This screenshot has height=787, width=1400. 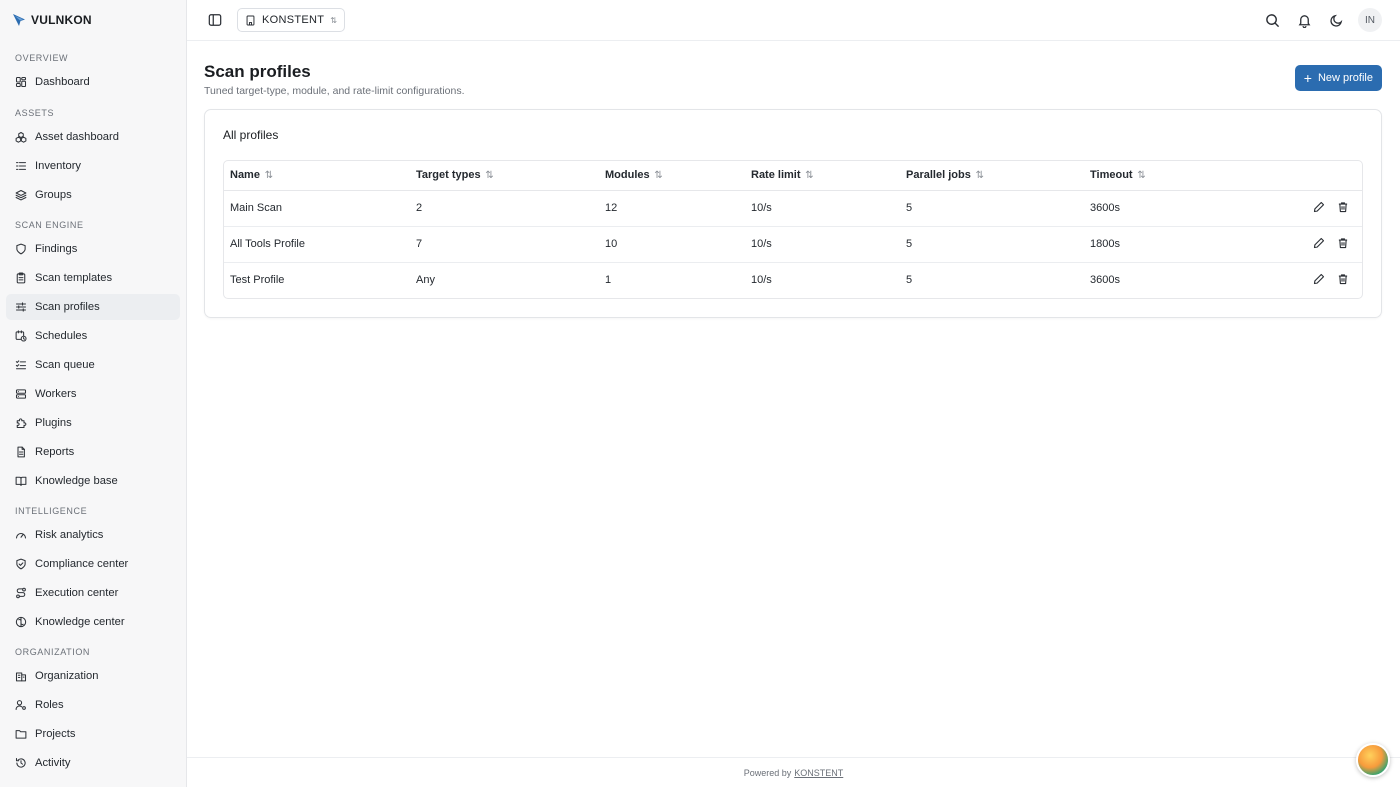 What do you see at coordinates (1105, 280) in the screenshot?
I see `cell-timeout: 3600s` at bounding box center [1105, 280].